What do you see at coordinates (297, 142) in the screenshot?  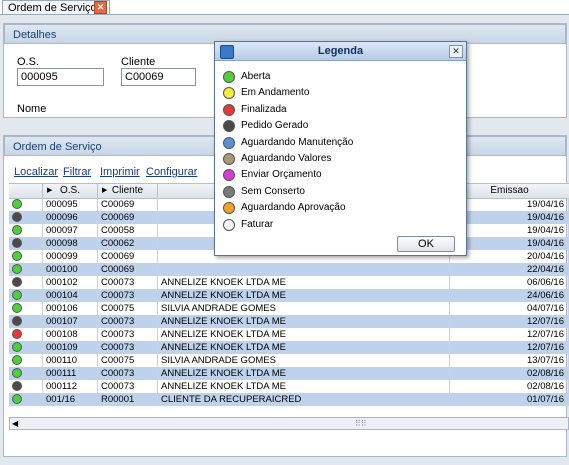 I see `legend-label: Aguardando Manutenção` at bounding box center [297, 142].